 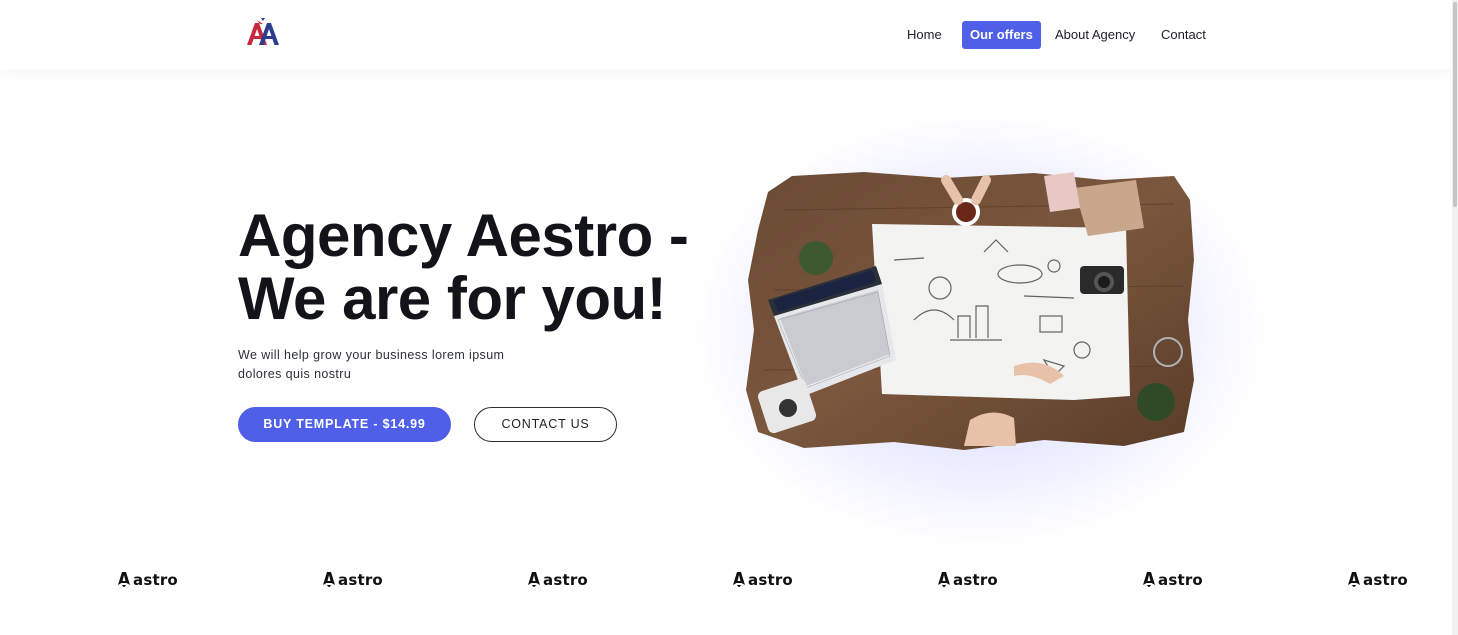 I want to click on nav-home: Home, so click(x=924, y=35).